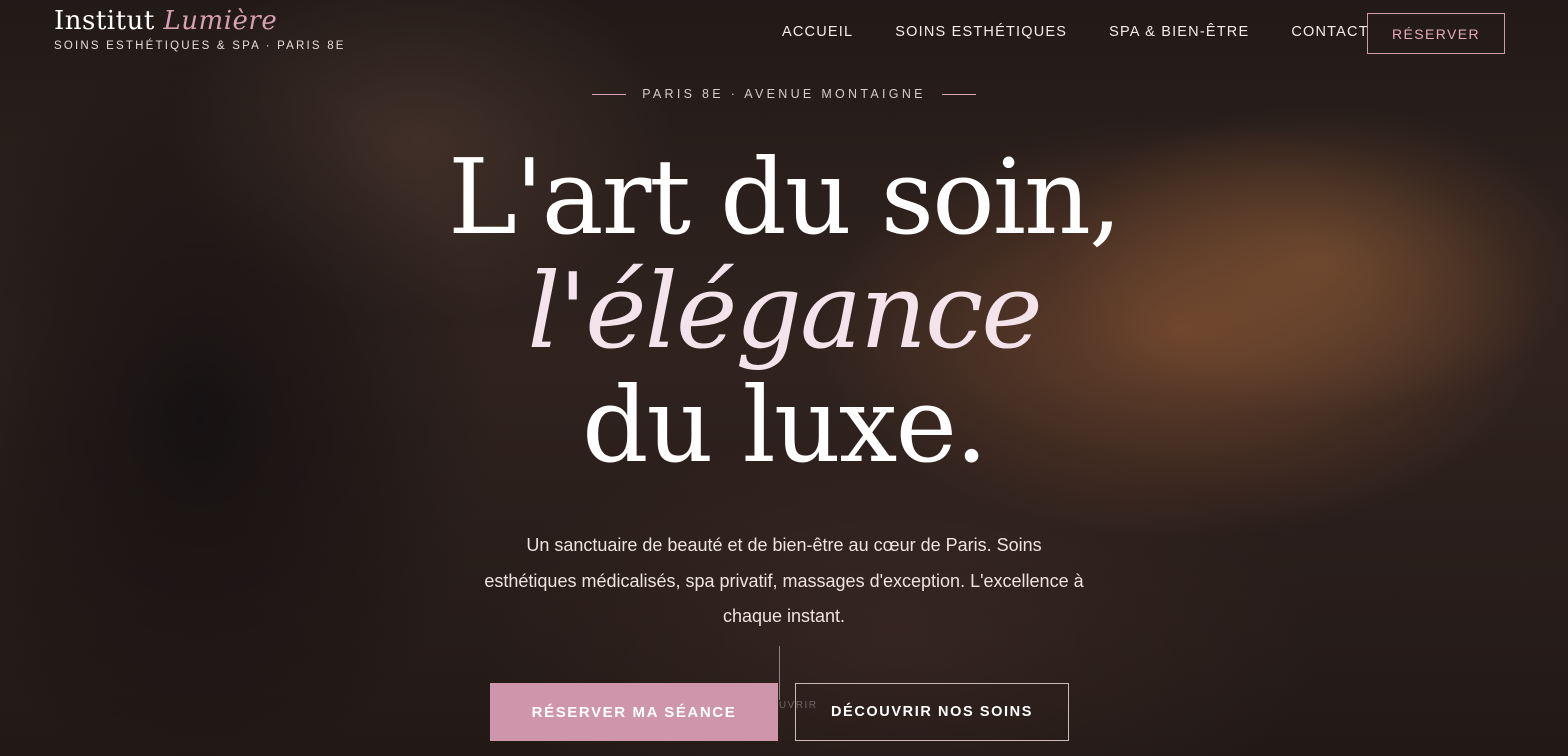 Image resolution: width=1568 pixels, height=756 pixels. I want to click on brand-name-main: Institut, so click(104, 21).